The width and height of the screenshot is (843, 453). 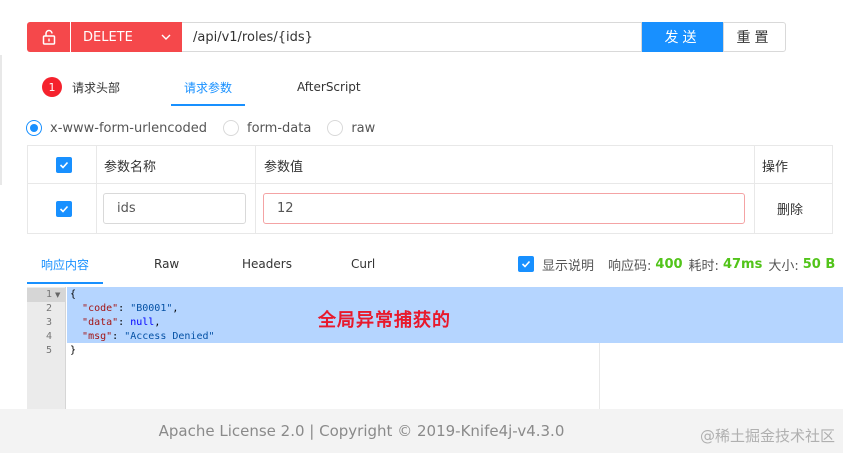 I want to click on chevron-down-icon, so click(x=166, y=37).